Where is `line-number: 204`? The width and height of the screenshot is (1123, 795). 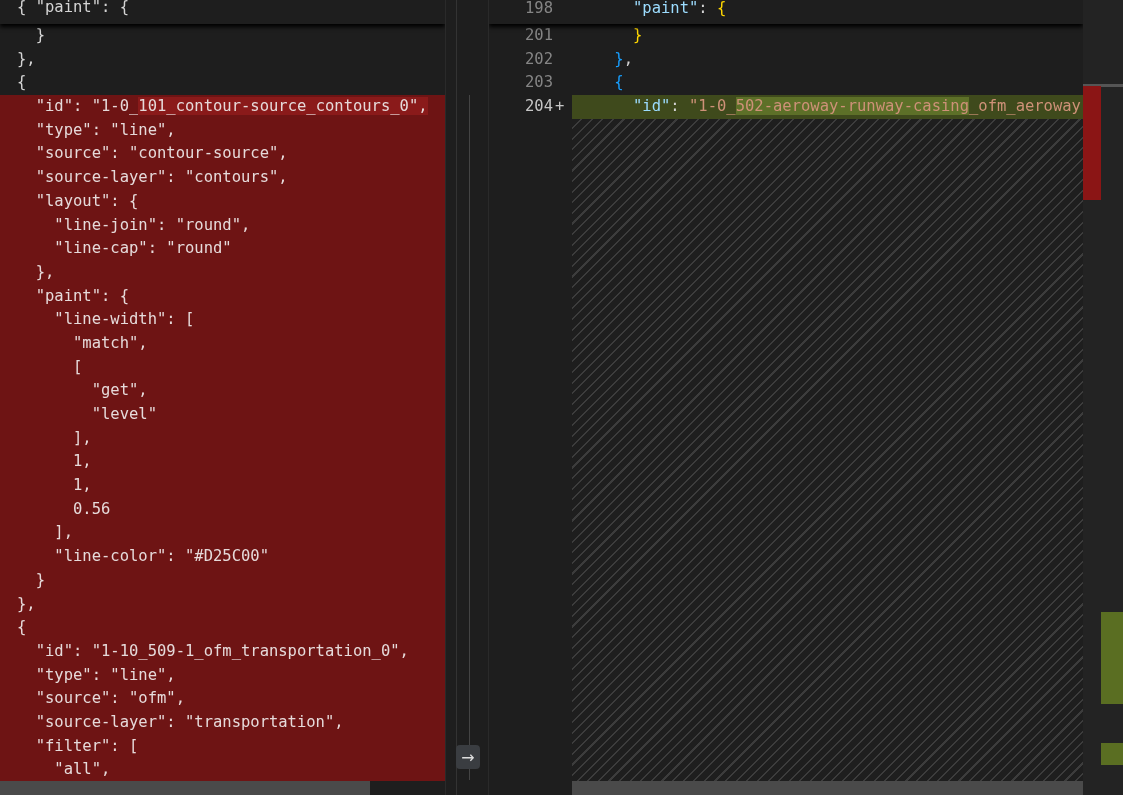
line-number: 204 is located at coordinates (538, 107).